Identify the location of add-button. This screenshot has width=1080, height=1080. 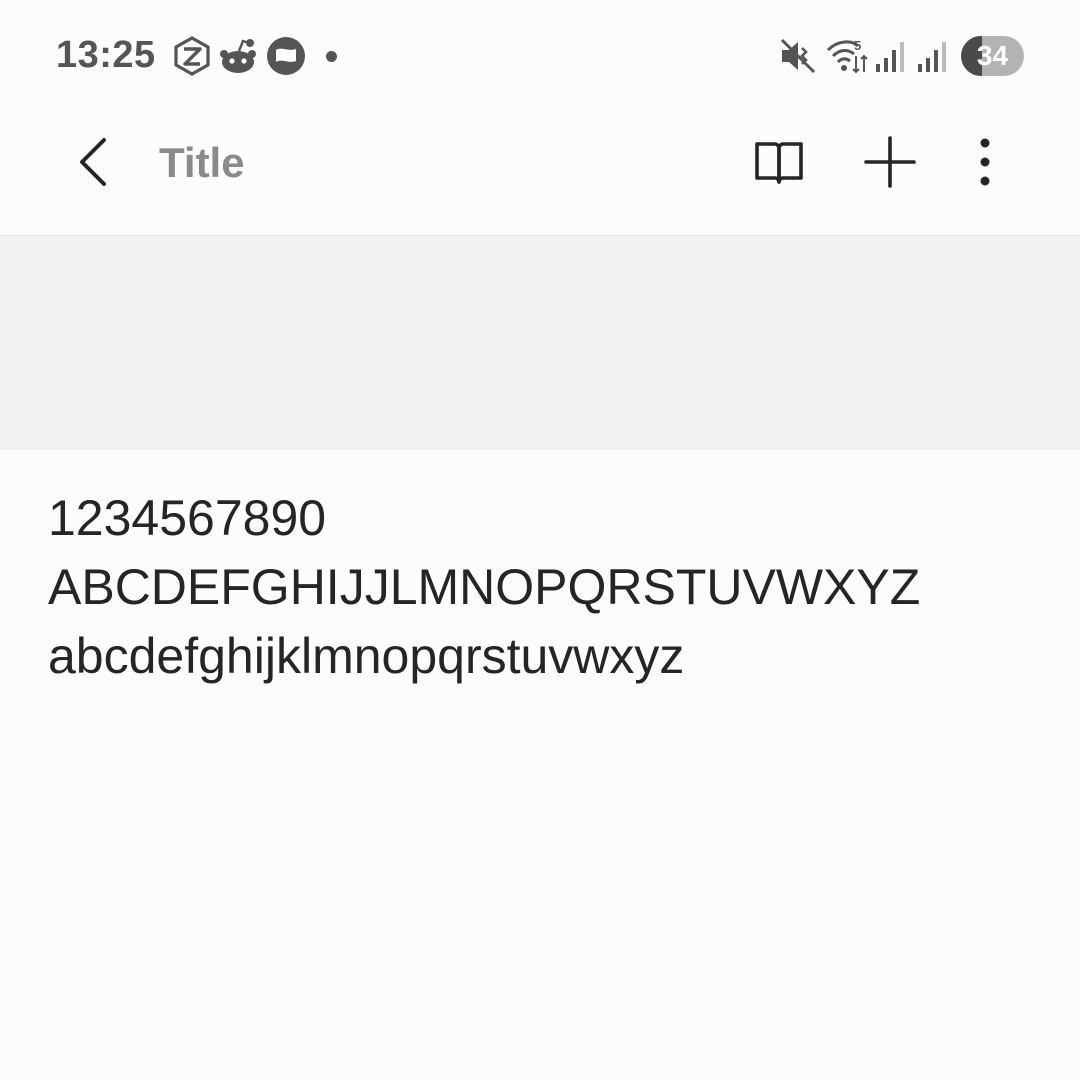
(890, 162).